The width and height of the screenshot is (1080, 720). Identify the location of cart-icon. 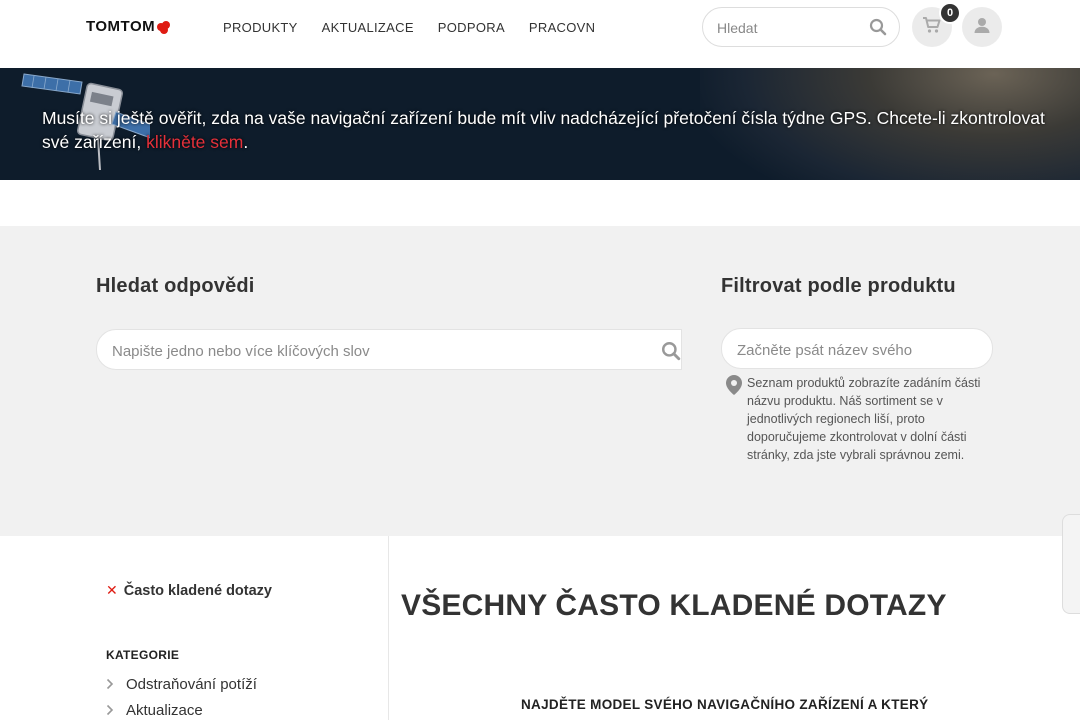
(932, 27).